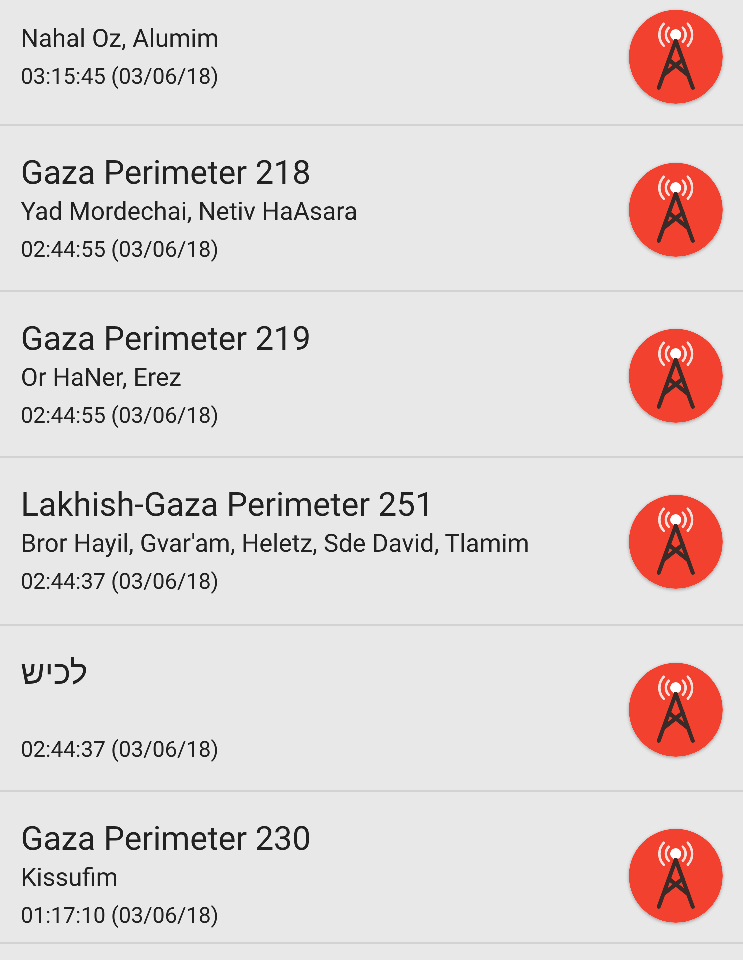 The width and height of the screenshot is (743, 960). What do you see at coordinates (371, 63) in the screenshot?
I see `alert-row: Nahal Oz, Alumim 03:15:45 (03/06/18)` at bounding box center [371, 63].